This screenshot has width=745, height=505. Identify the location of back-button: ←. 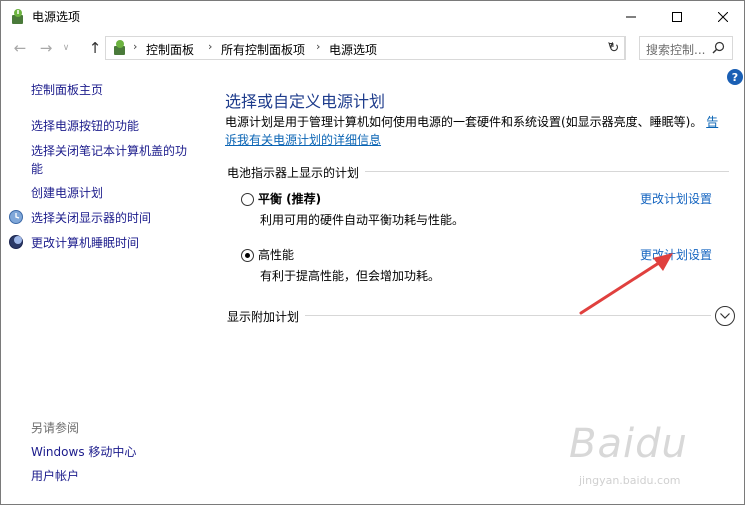
(20, 48).